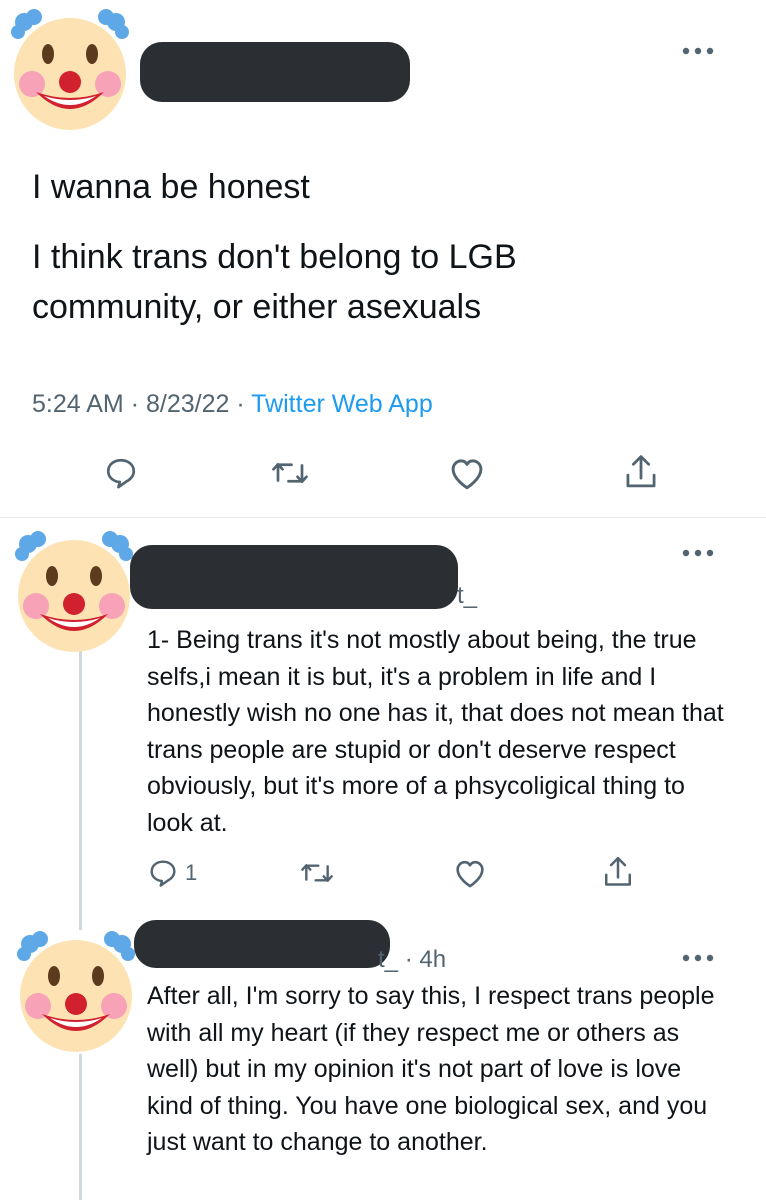  What do you see at coordinates (80, 925) in the screenshot?
I see `thread-line` at bounding box center [80, 925].